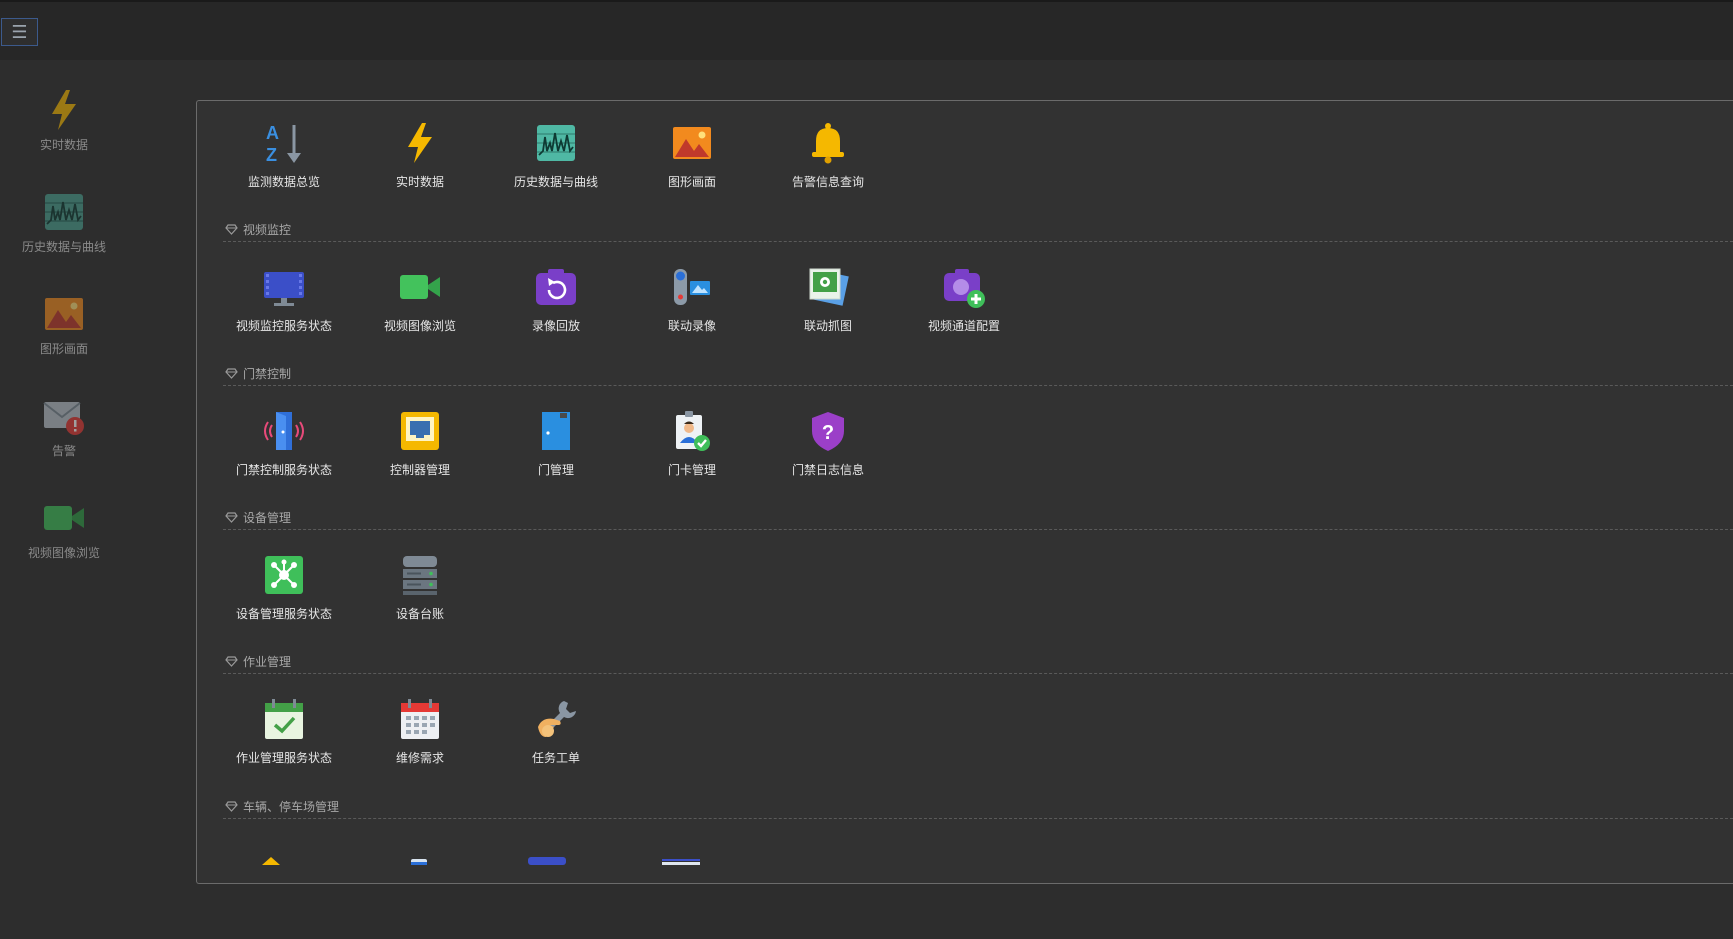 The height and width of the screenshot is (939, 1733). I want to click on bell-icon, so click(828, 143).